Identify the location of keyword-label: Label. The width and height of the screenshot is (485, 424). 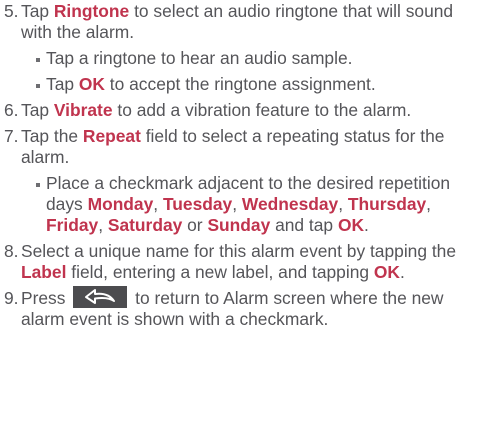
(44, 272).